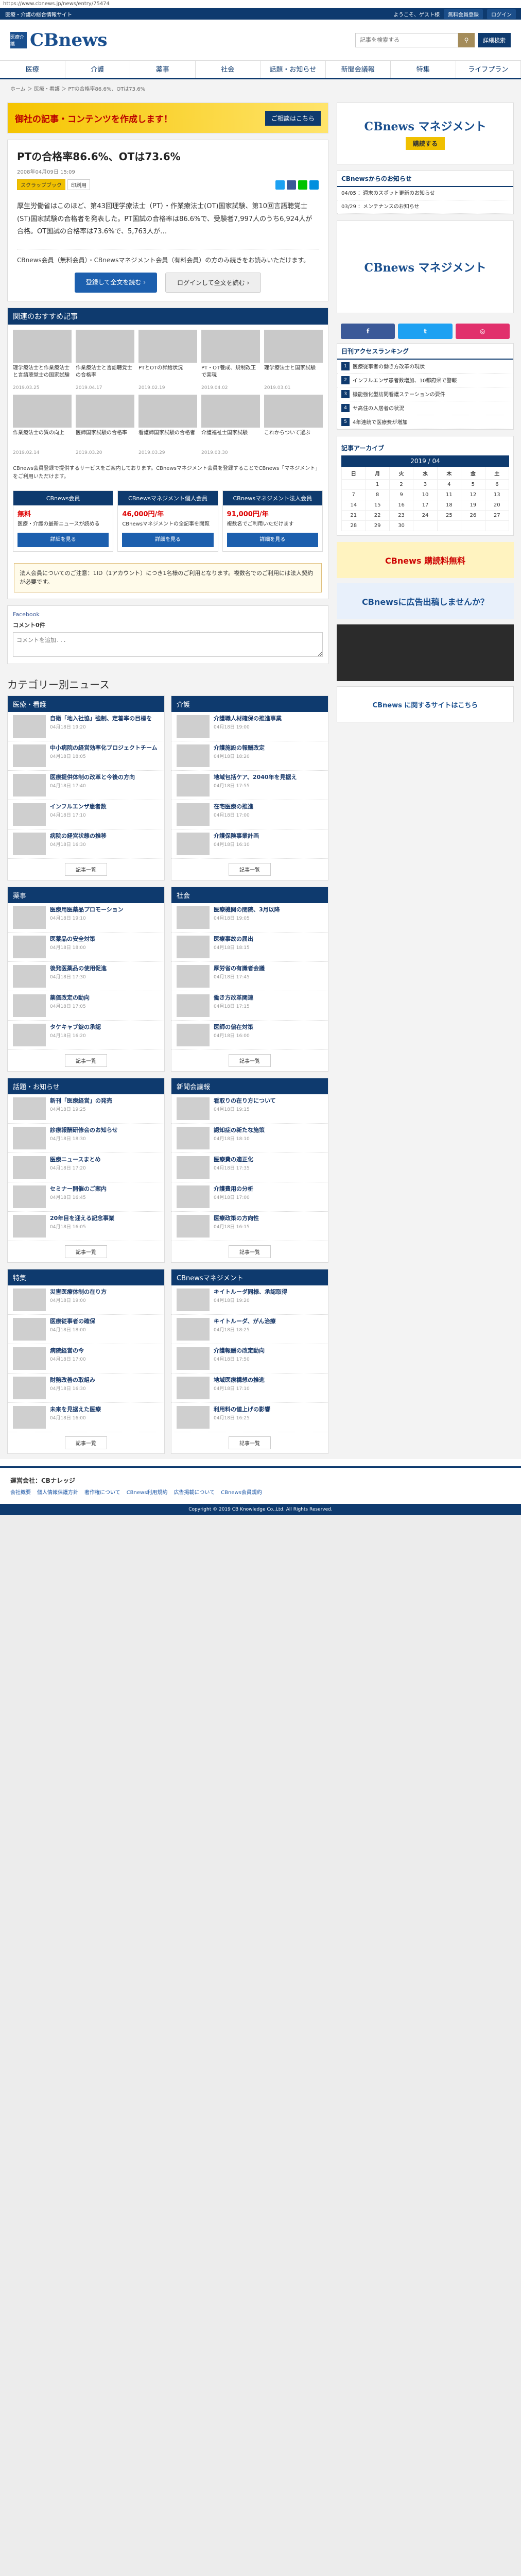 The width and height of the screenshot is (521, 2576). I want to click on calendar-day: 7, so click(353, 494).